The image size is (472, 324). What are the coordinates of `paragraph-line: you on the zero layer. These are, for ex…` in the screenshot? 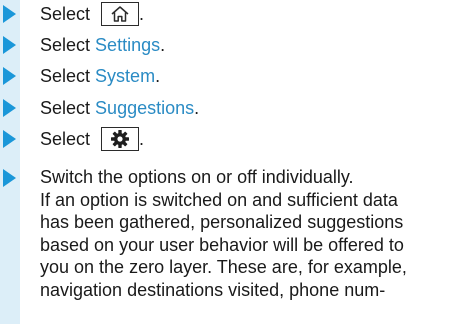 It's located at (223, 267).